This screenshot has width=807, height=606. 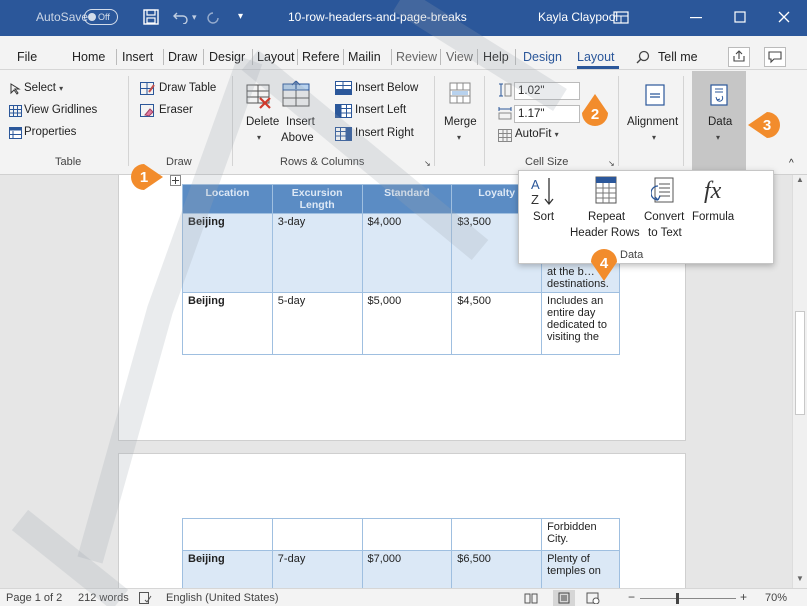 What do you see at coordinates (776, 598) in the screenshot?
I see `zoom-level: 70%` at bounding box center [776, 598].